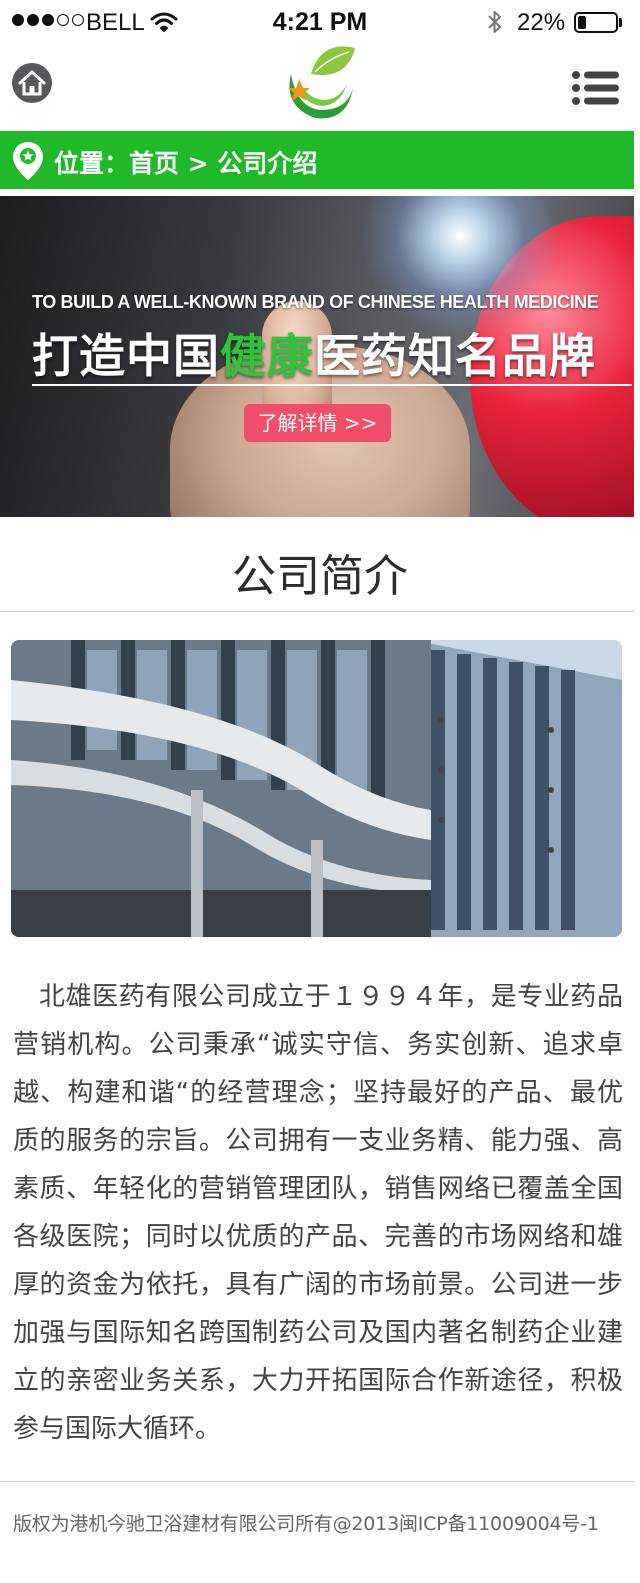 The image size is (640, 1583). I want to click on section-title: 公司简介, so click(320, 576).